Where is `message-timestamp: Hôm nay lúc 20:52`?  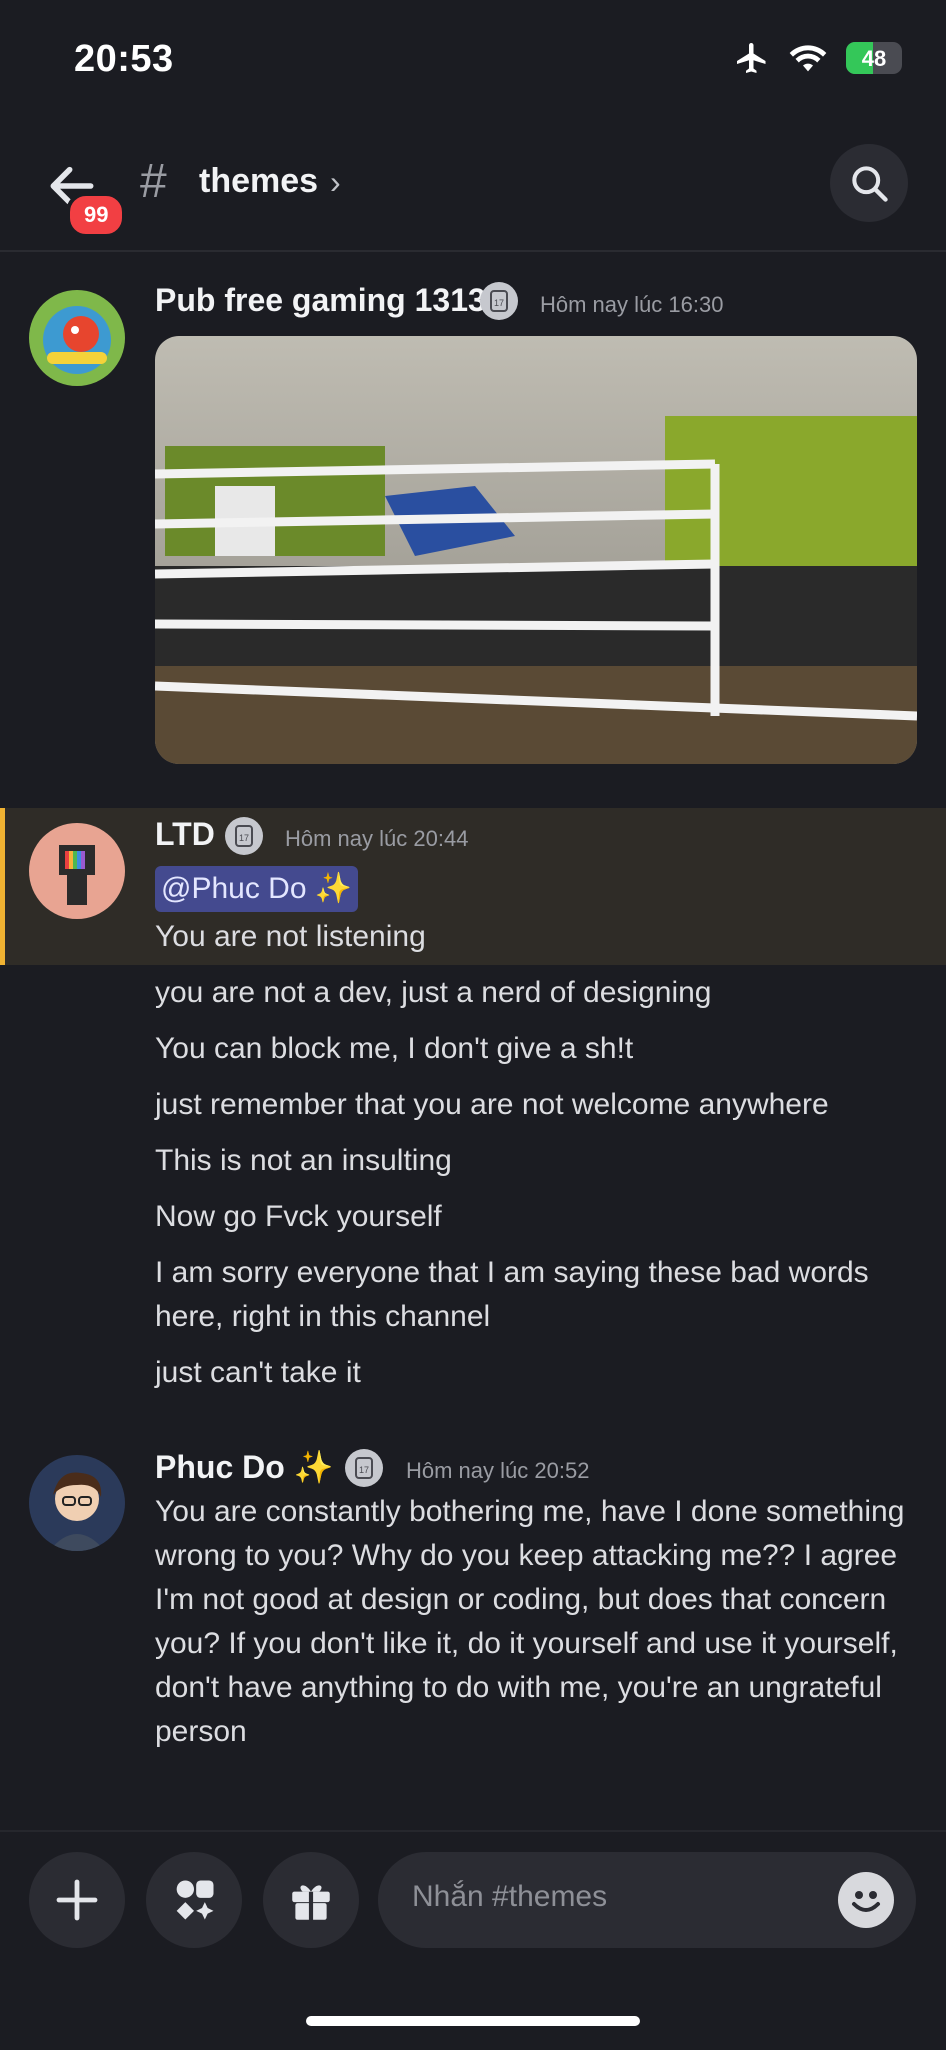 message-timestamp: Hôm nay lúc 20:52 is located at coordinates (498, 1470).